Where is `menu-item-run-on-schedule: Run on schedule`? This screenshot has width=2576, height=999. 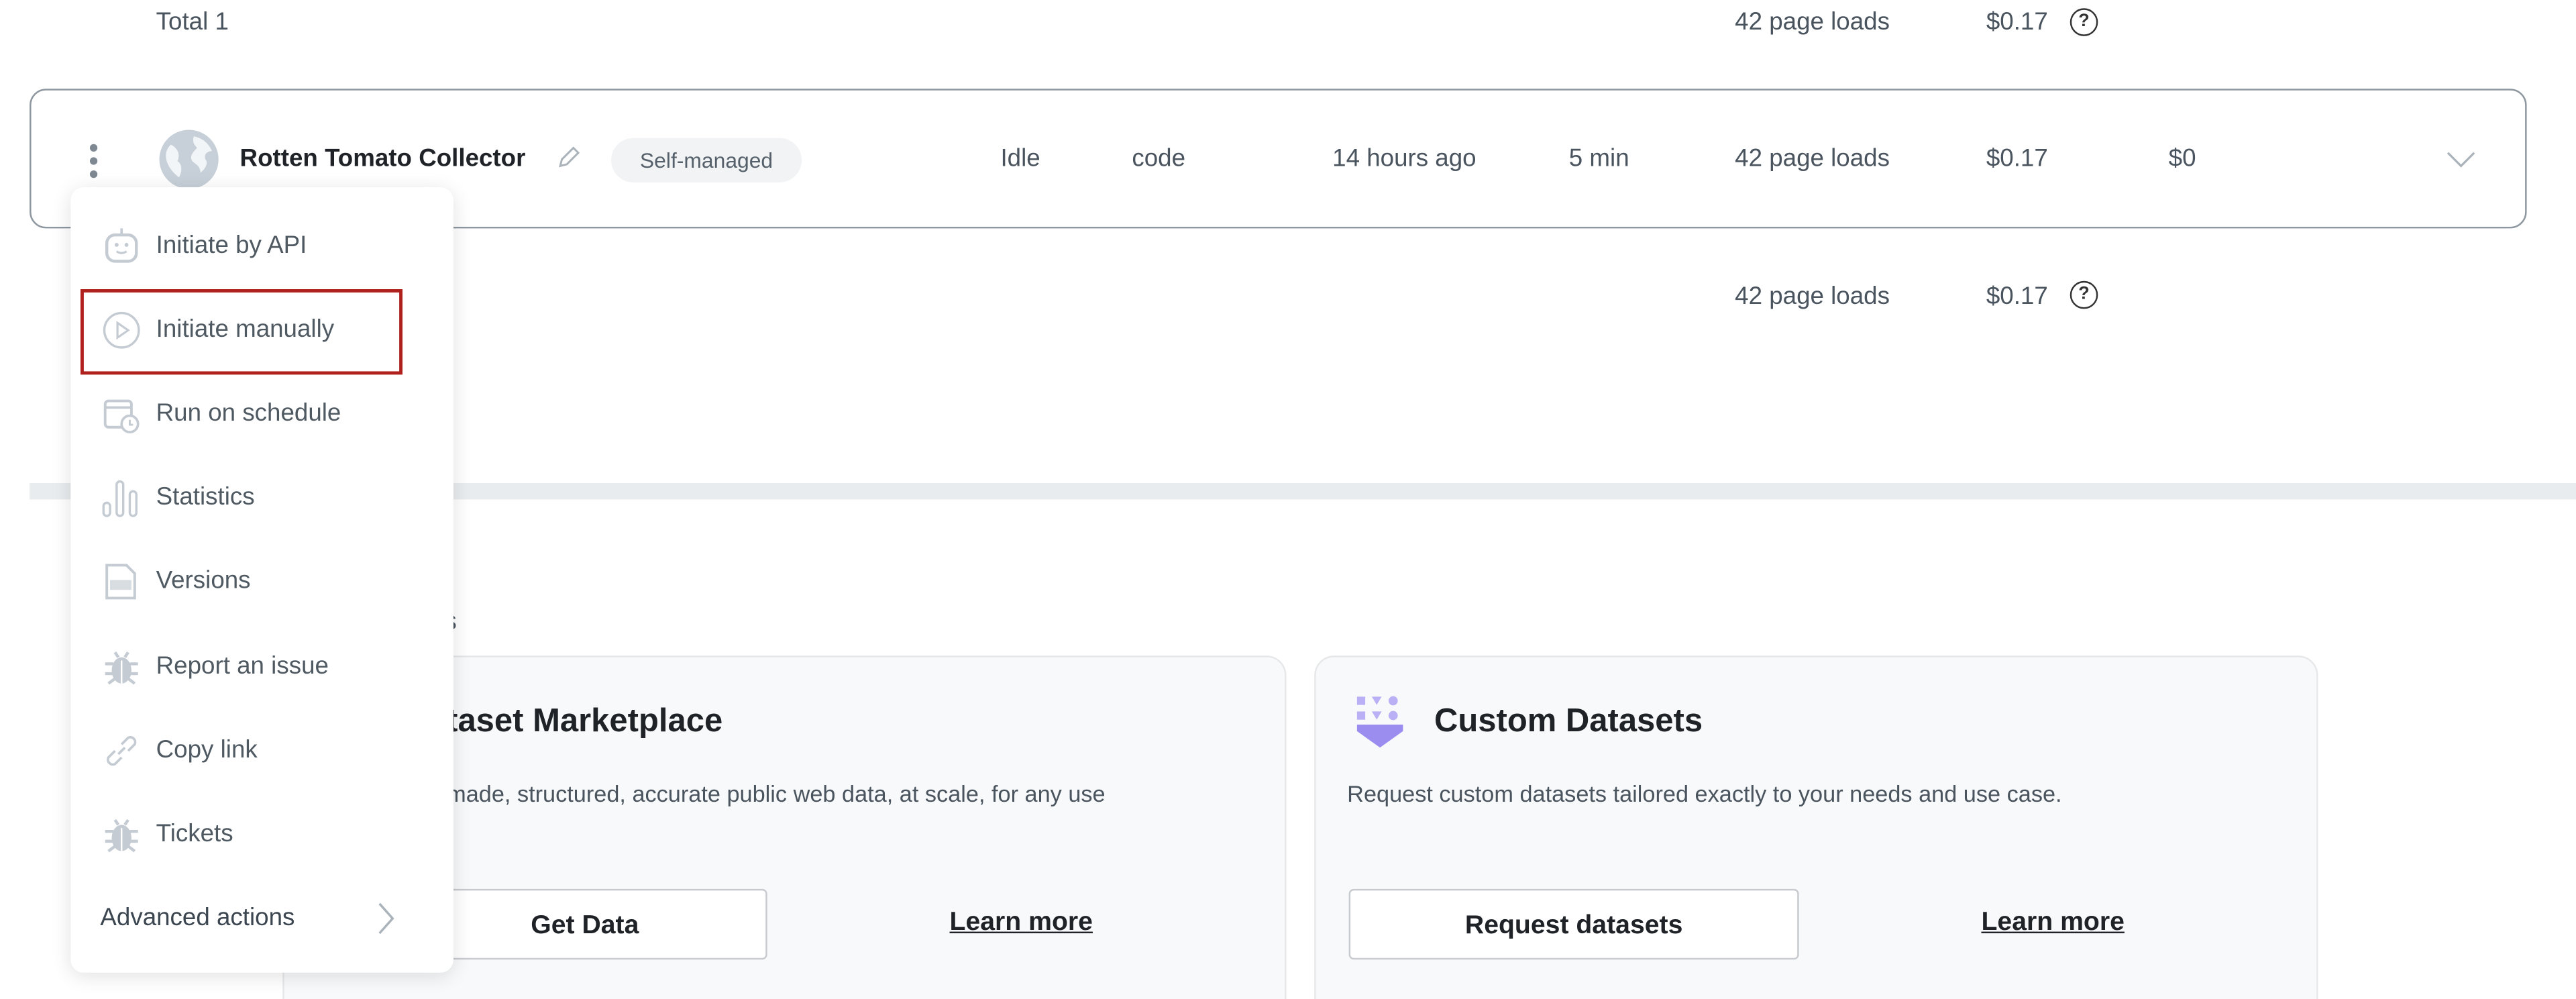
menu-item-run-on-schedule: Run on schedule is located at coordinates (261, 414).